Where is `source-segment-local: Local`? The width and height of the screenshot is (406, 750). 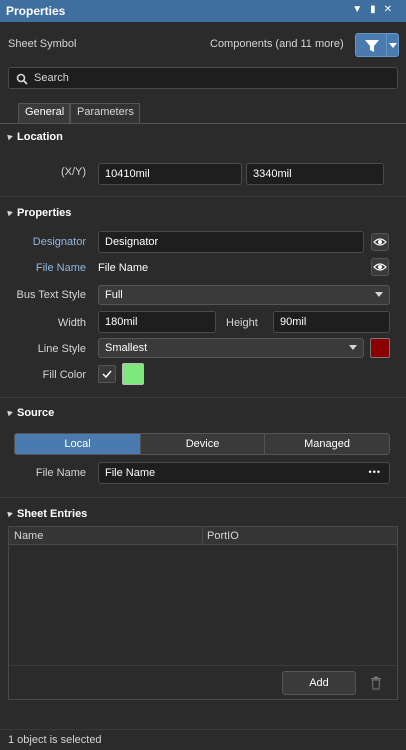
source-segment-local: Local is located at coordinates (77, 444).